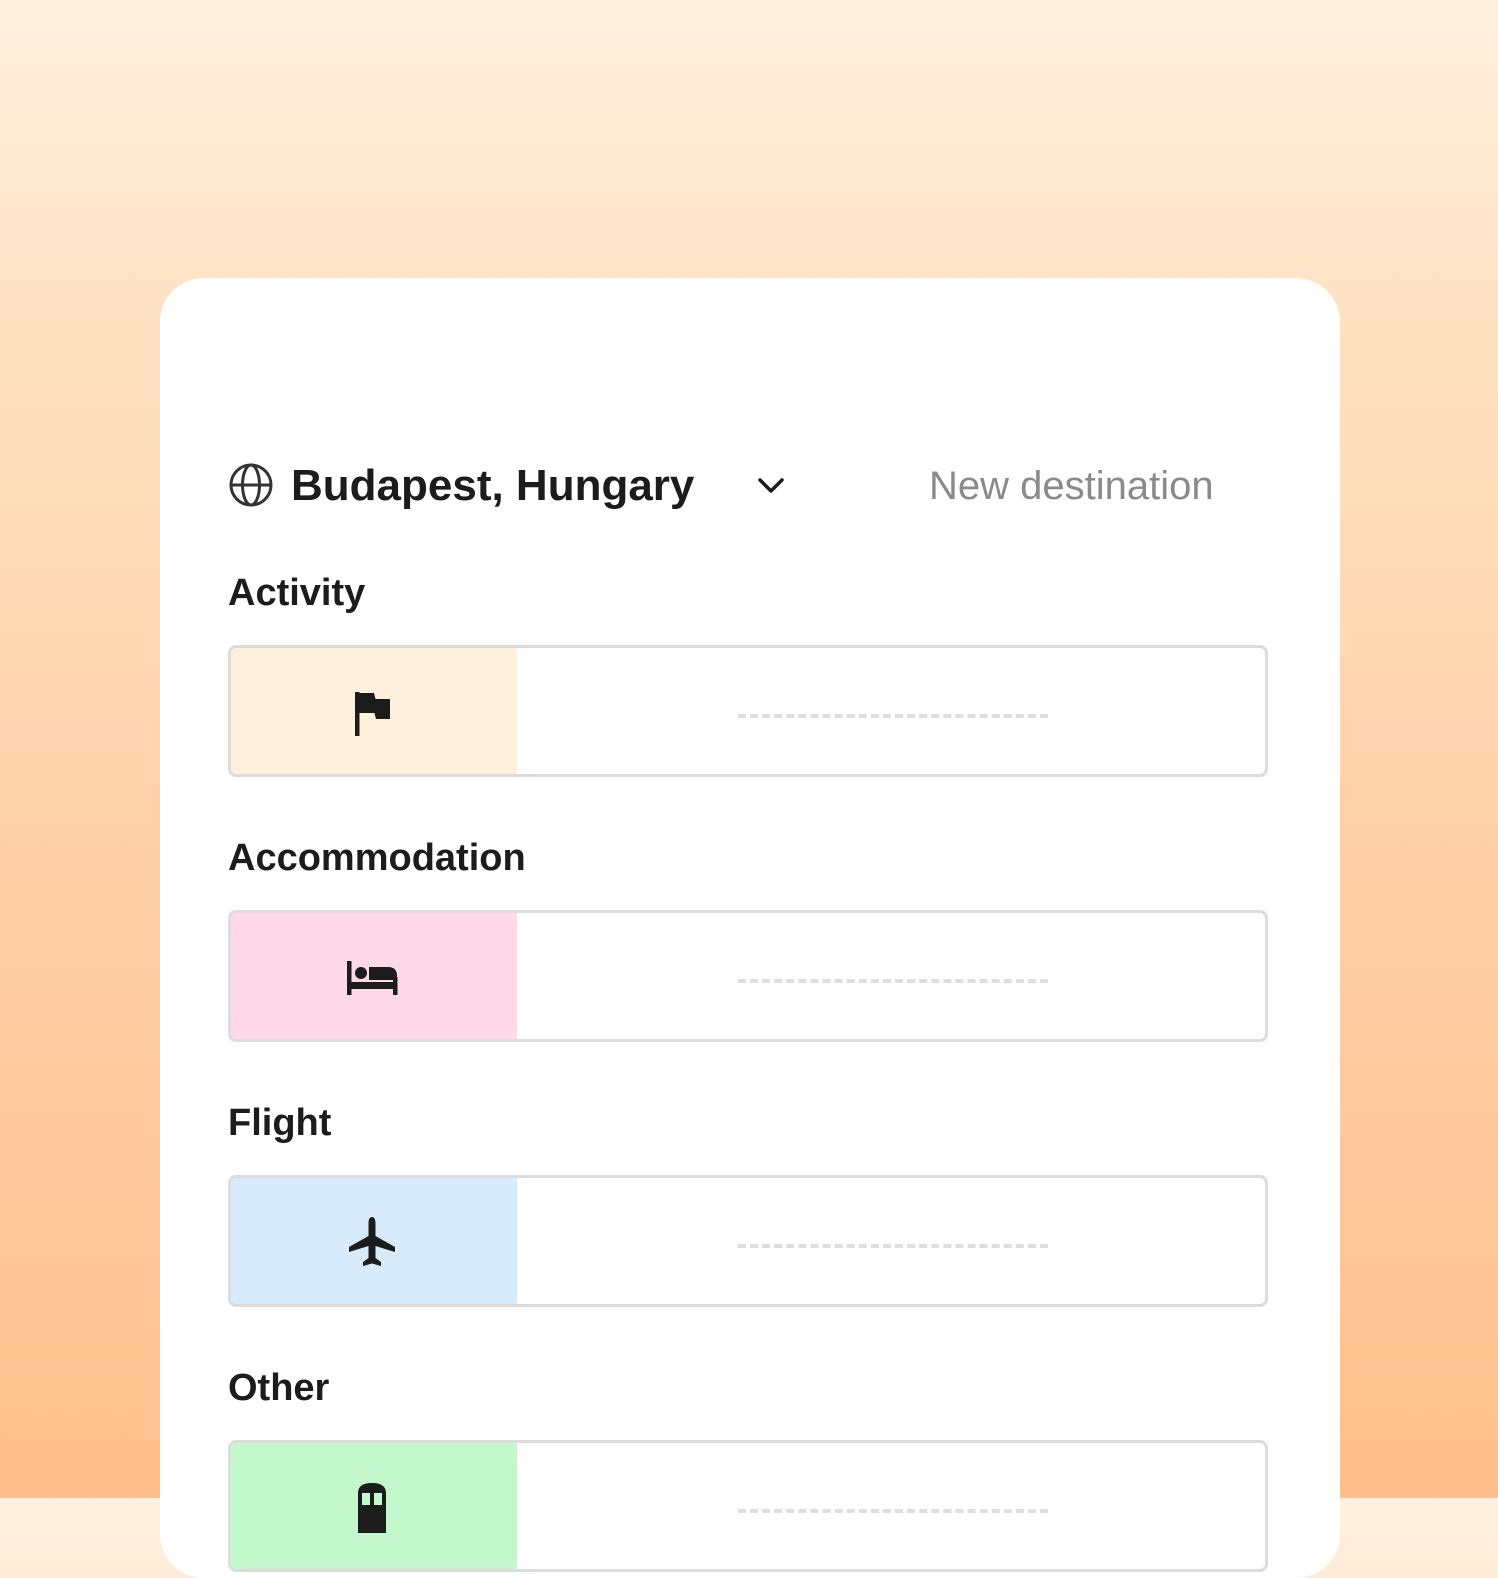 The width and height of the screenshot is (1498, 1578). Describe the element at coordinates (279, 1388) in the screenshot. I see `section-label-other: Other` at that location.